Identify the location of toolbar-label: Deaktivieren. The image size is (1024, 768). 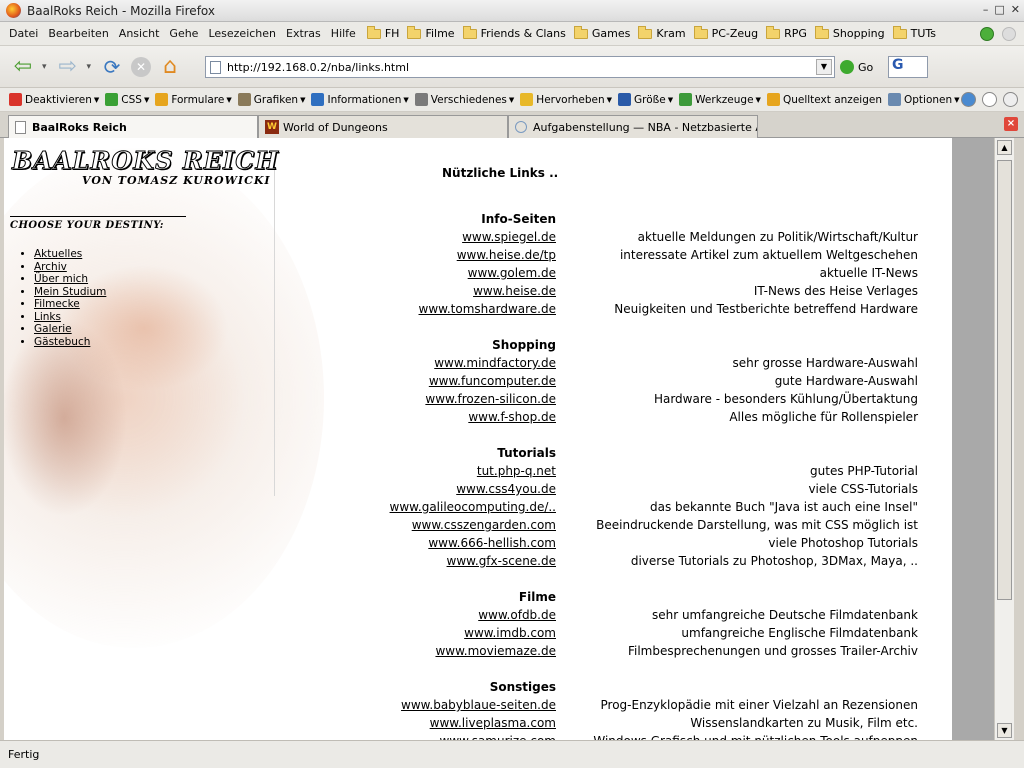
(58, 99).